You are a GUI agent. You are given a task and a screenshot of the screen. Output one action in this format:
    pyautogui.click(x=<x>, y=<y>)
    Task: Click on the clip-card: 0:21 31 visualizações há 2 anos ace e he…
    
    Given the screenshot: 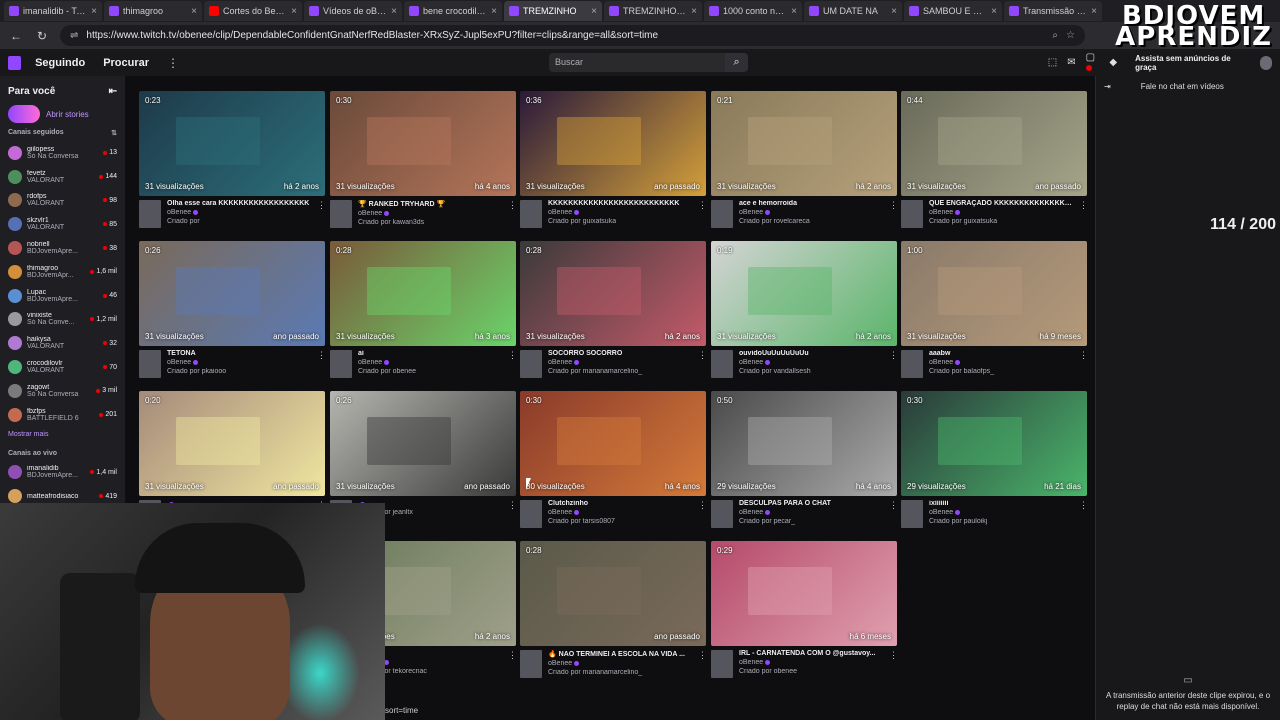 What is the action you would take?
    pyautogui.click(x=804, y=159)
    